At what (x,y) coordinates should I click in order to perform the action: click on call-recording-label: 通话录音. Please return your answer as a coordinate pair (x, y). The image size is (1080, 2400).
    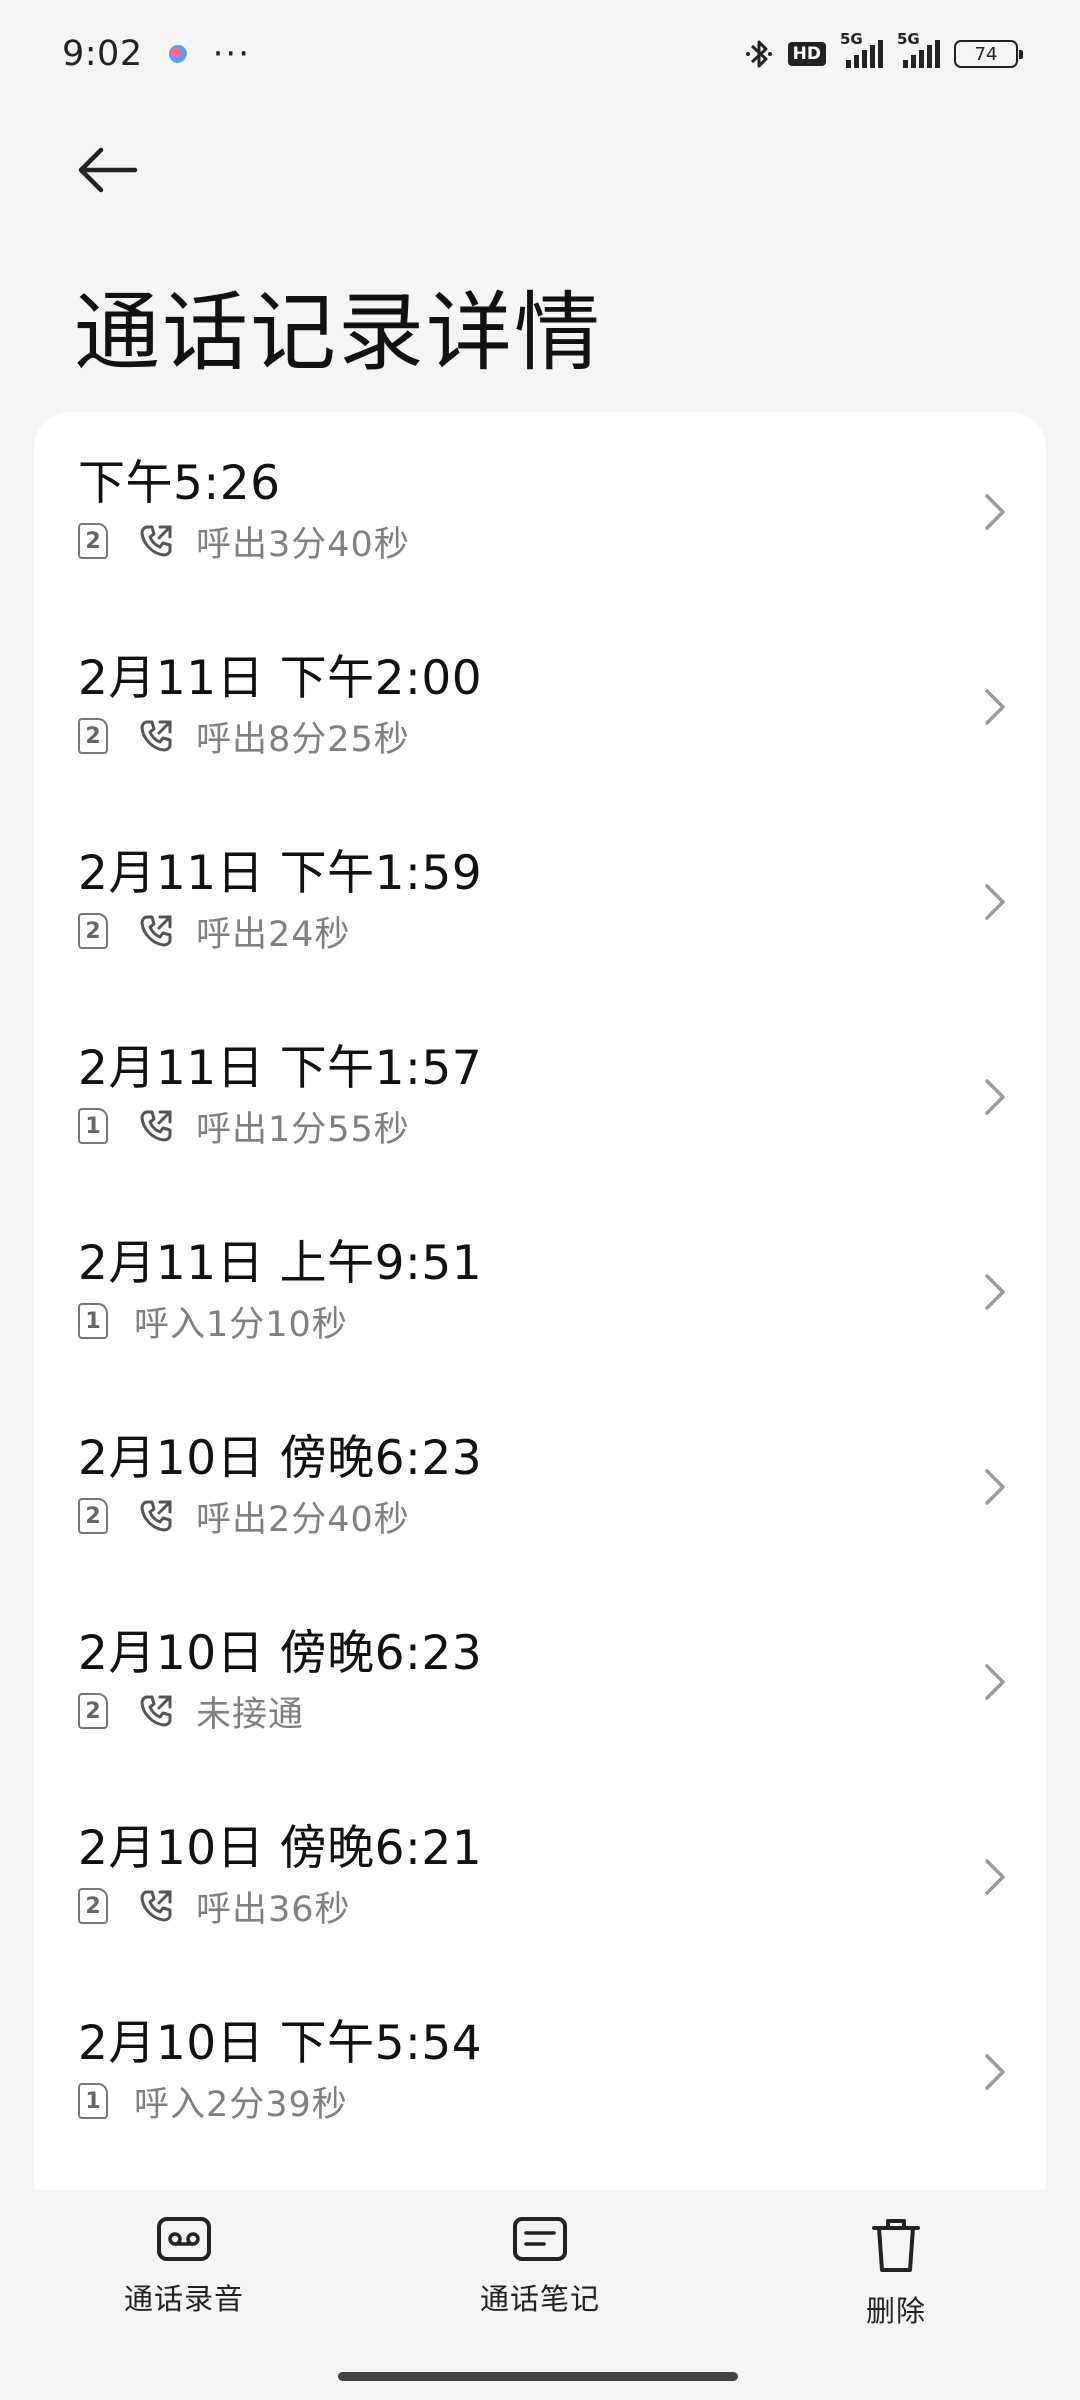
    Looking at the image, I should click on (184, 2299).